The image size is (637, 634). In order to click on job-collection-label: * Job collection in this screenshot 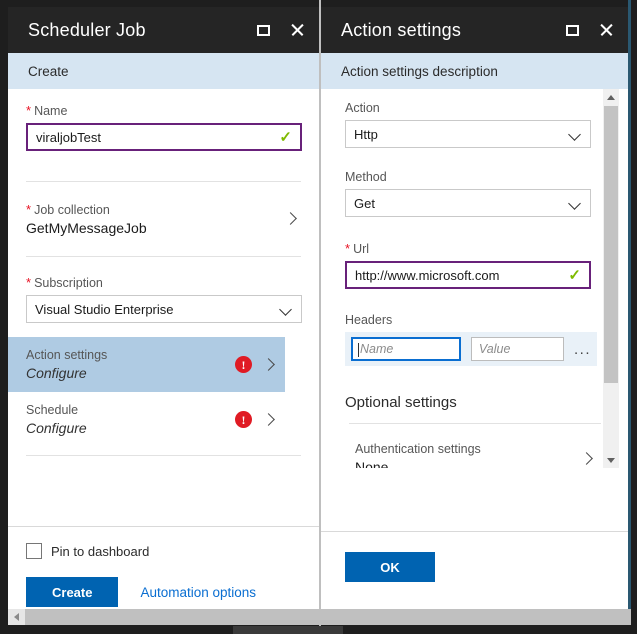, I will do `click(68, 209)`.